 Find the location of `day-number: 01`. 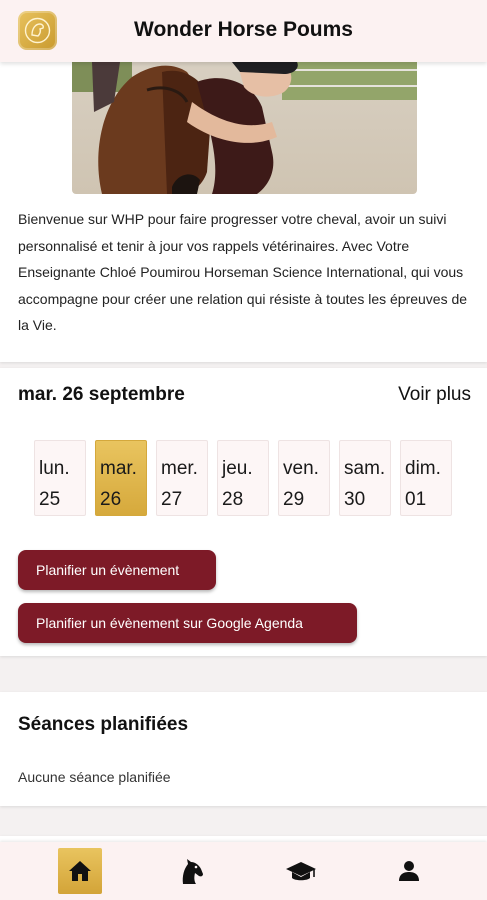

day-number: 01 is located at coordinates (416, 499).